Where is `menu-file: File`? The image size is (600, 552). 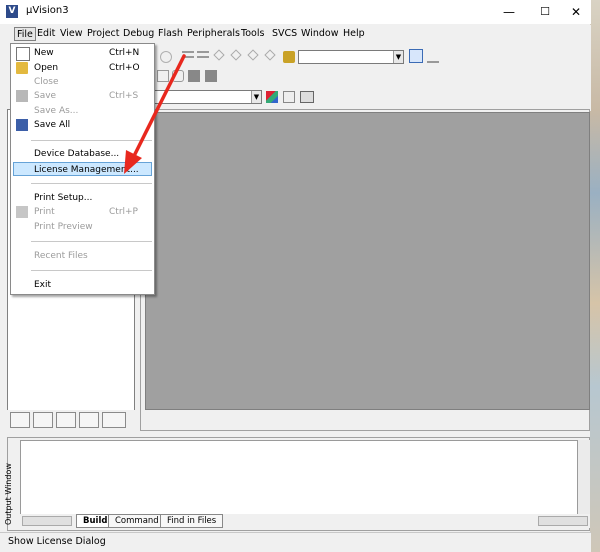
menu-file: File is located at coordinates (25, 34).